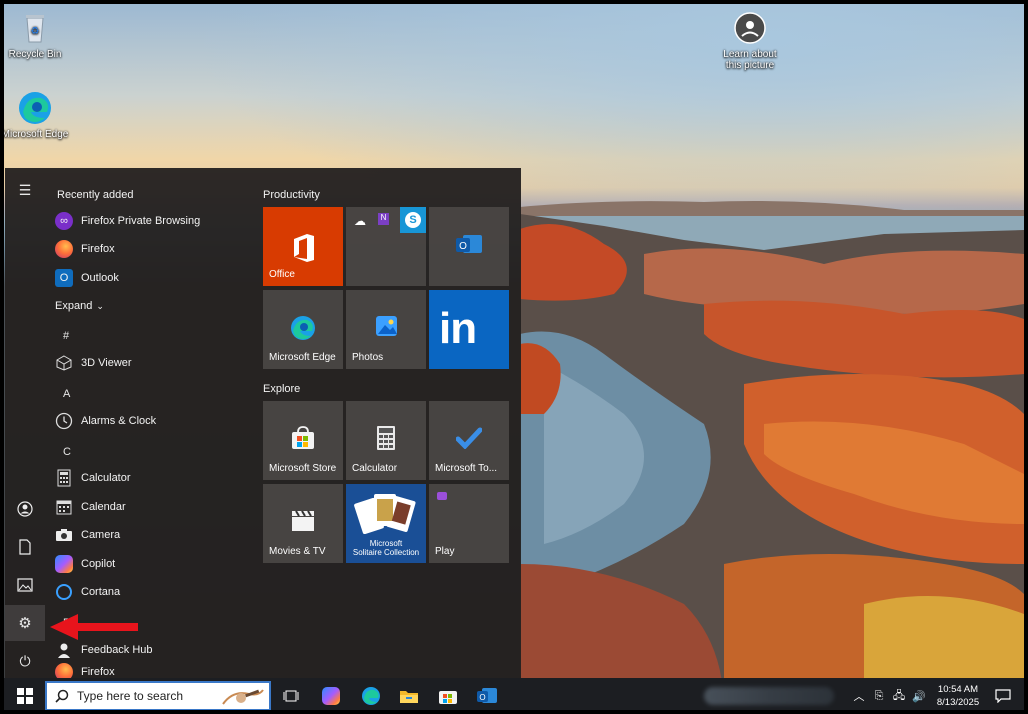  Describe the element at coordinates (360, 221) in the screenshot. I see `onedrive-icon: ☁` at that location.